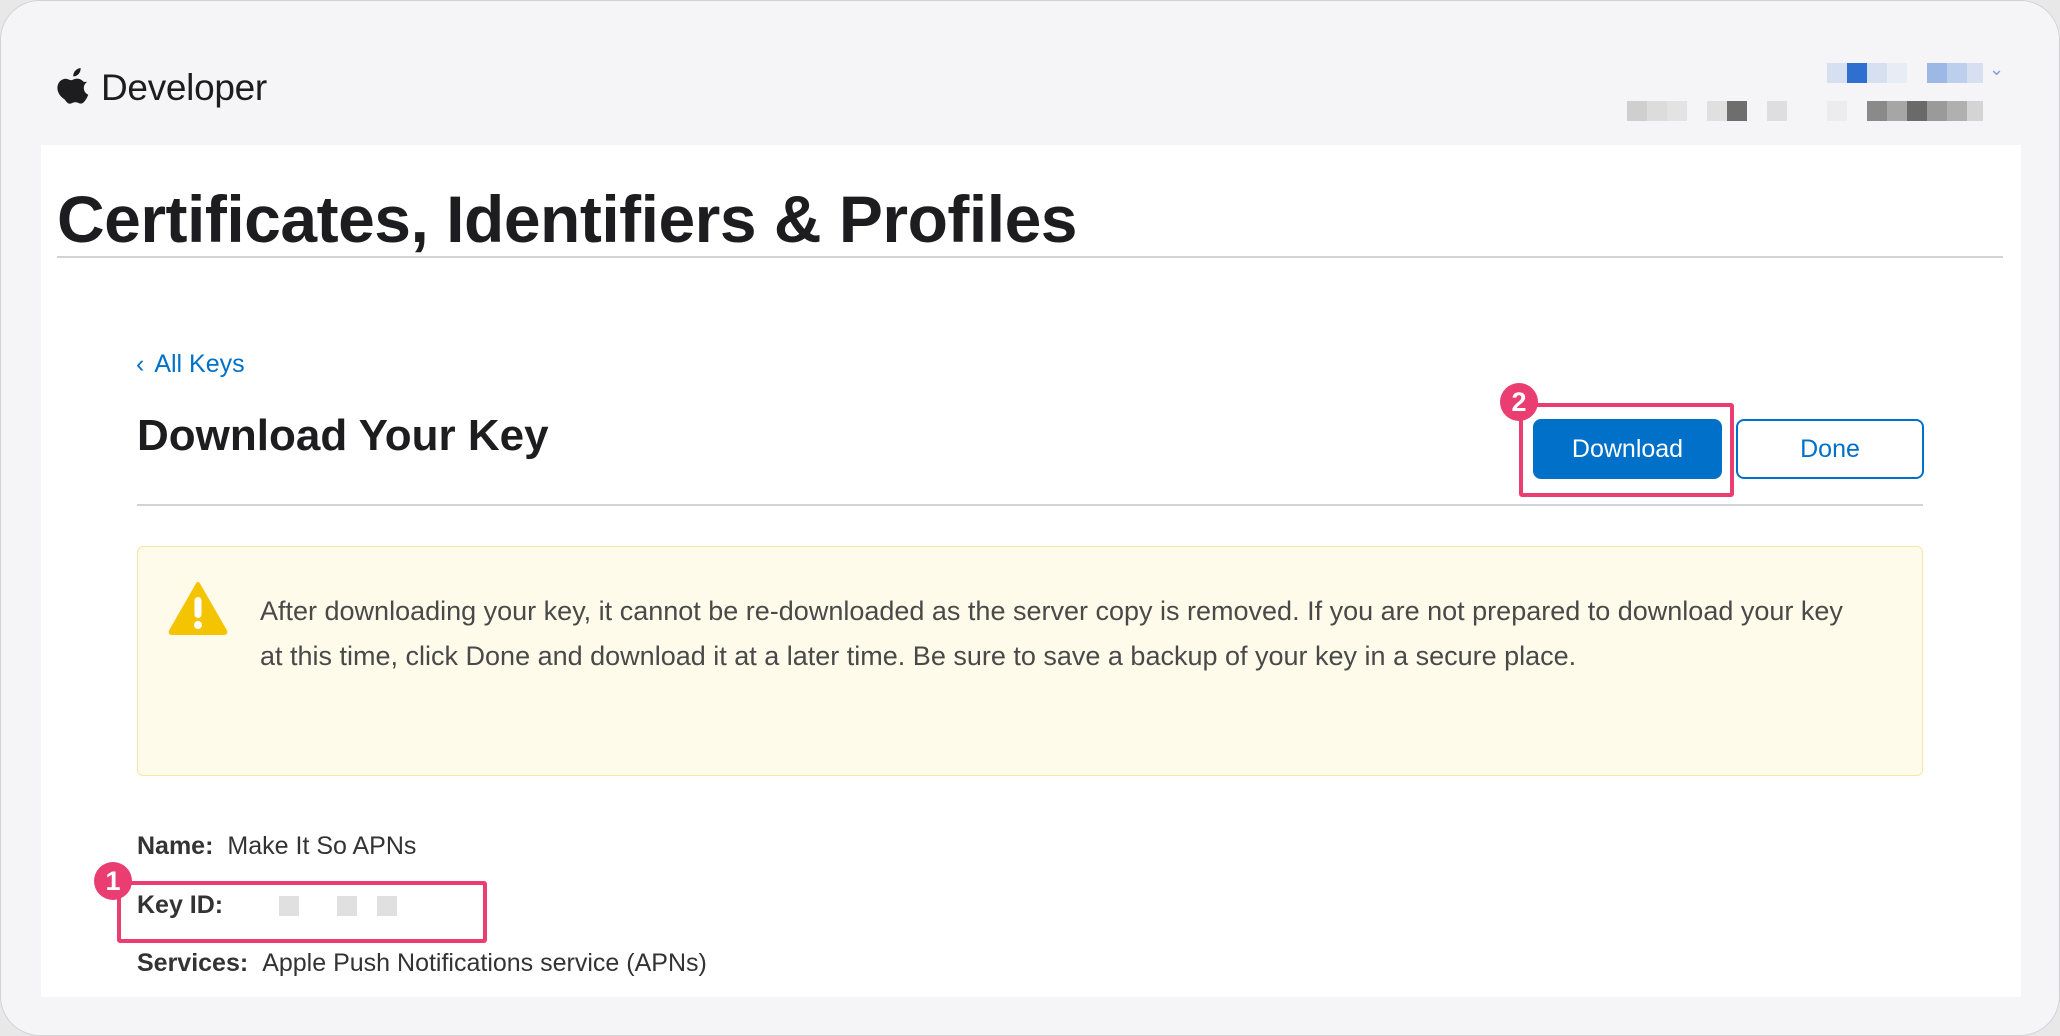  I want to click on name-label: Name:, so click(175, 846).